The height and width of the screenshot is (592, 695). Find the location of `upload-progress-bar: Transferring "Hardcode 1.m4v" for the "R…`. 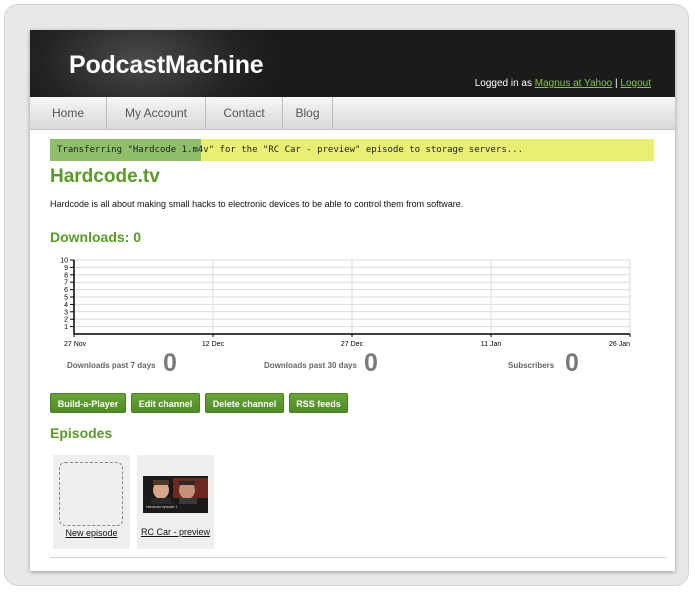

upload-progress-bar: Transferring "Hardcode 1.m4v" for the "R… is located at coordinates (352, 150).